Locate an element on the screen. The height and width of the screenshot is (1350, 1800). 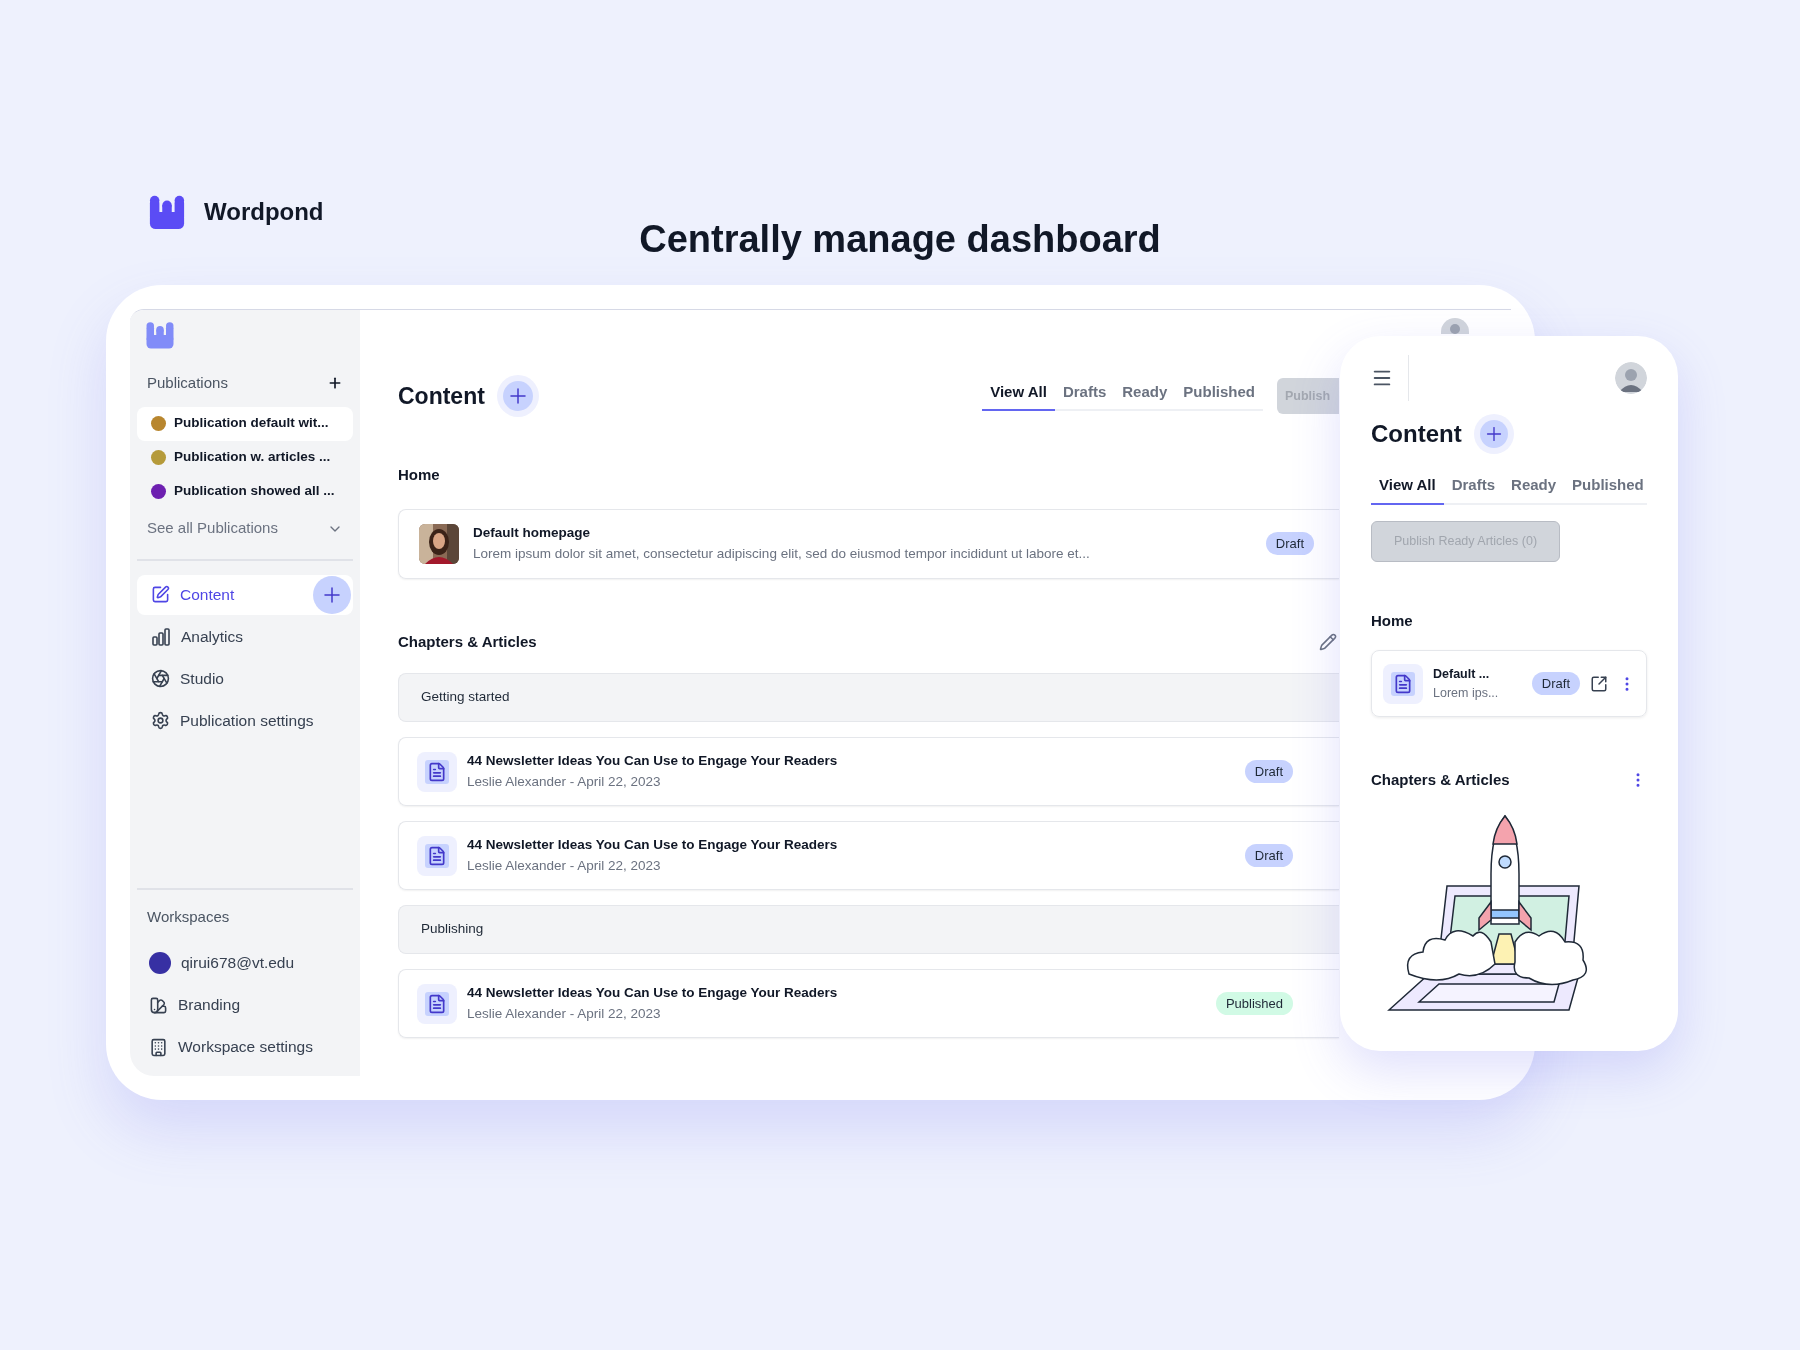
workspace-label: qirui678@vt.edu is located at coordinates (238, 963).